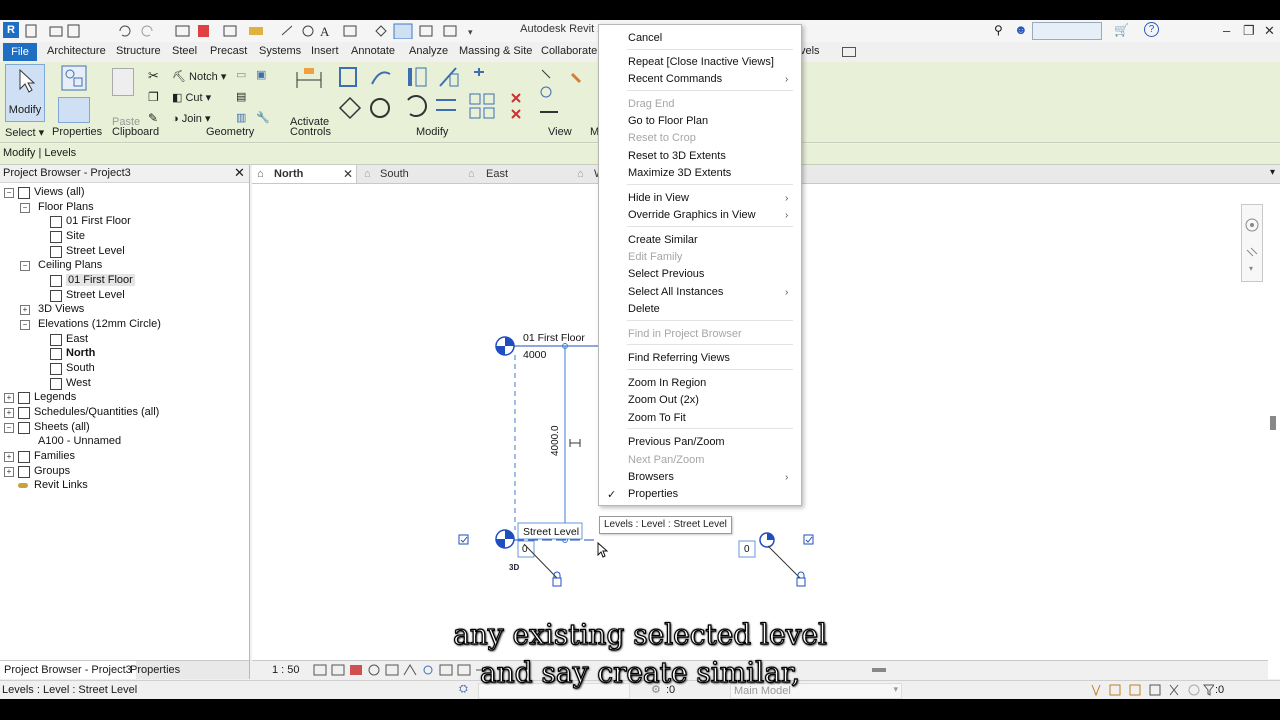 This screenshot has width=1280, height=720. Describe the element at coordinates (1021, 29) in the screenshot. I see `user-icon: ☻` at that location.